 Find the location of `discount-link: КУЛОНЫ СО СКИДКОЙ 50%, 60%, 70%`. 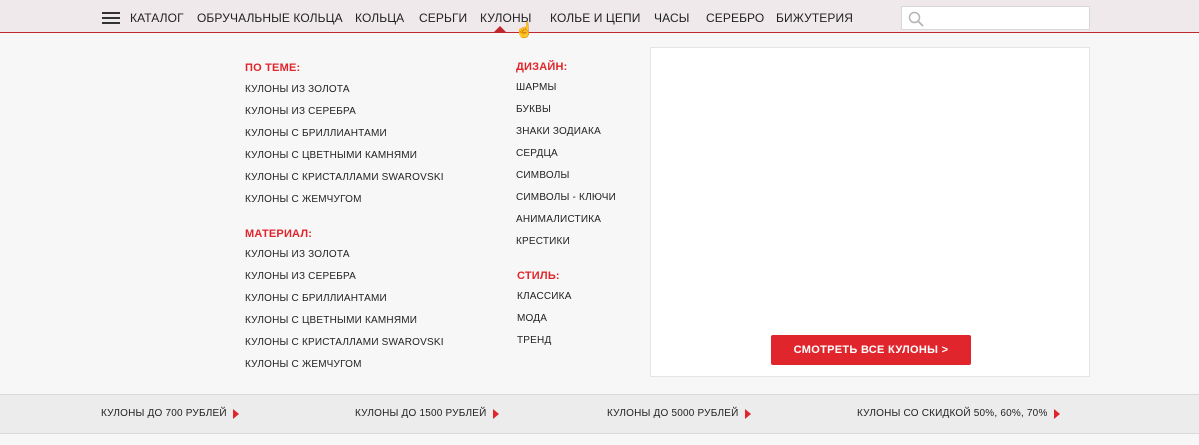

discount-link: КУЛОНЫ СО СКИДКОЙ 50%, 60%, 70% is located at coordinates (958, 413).